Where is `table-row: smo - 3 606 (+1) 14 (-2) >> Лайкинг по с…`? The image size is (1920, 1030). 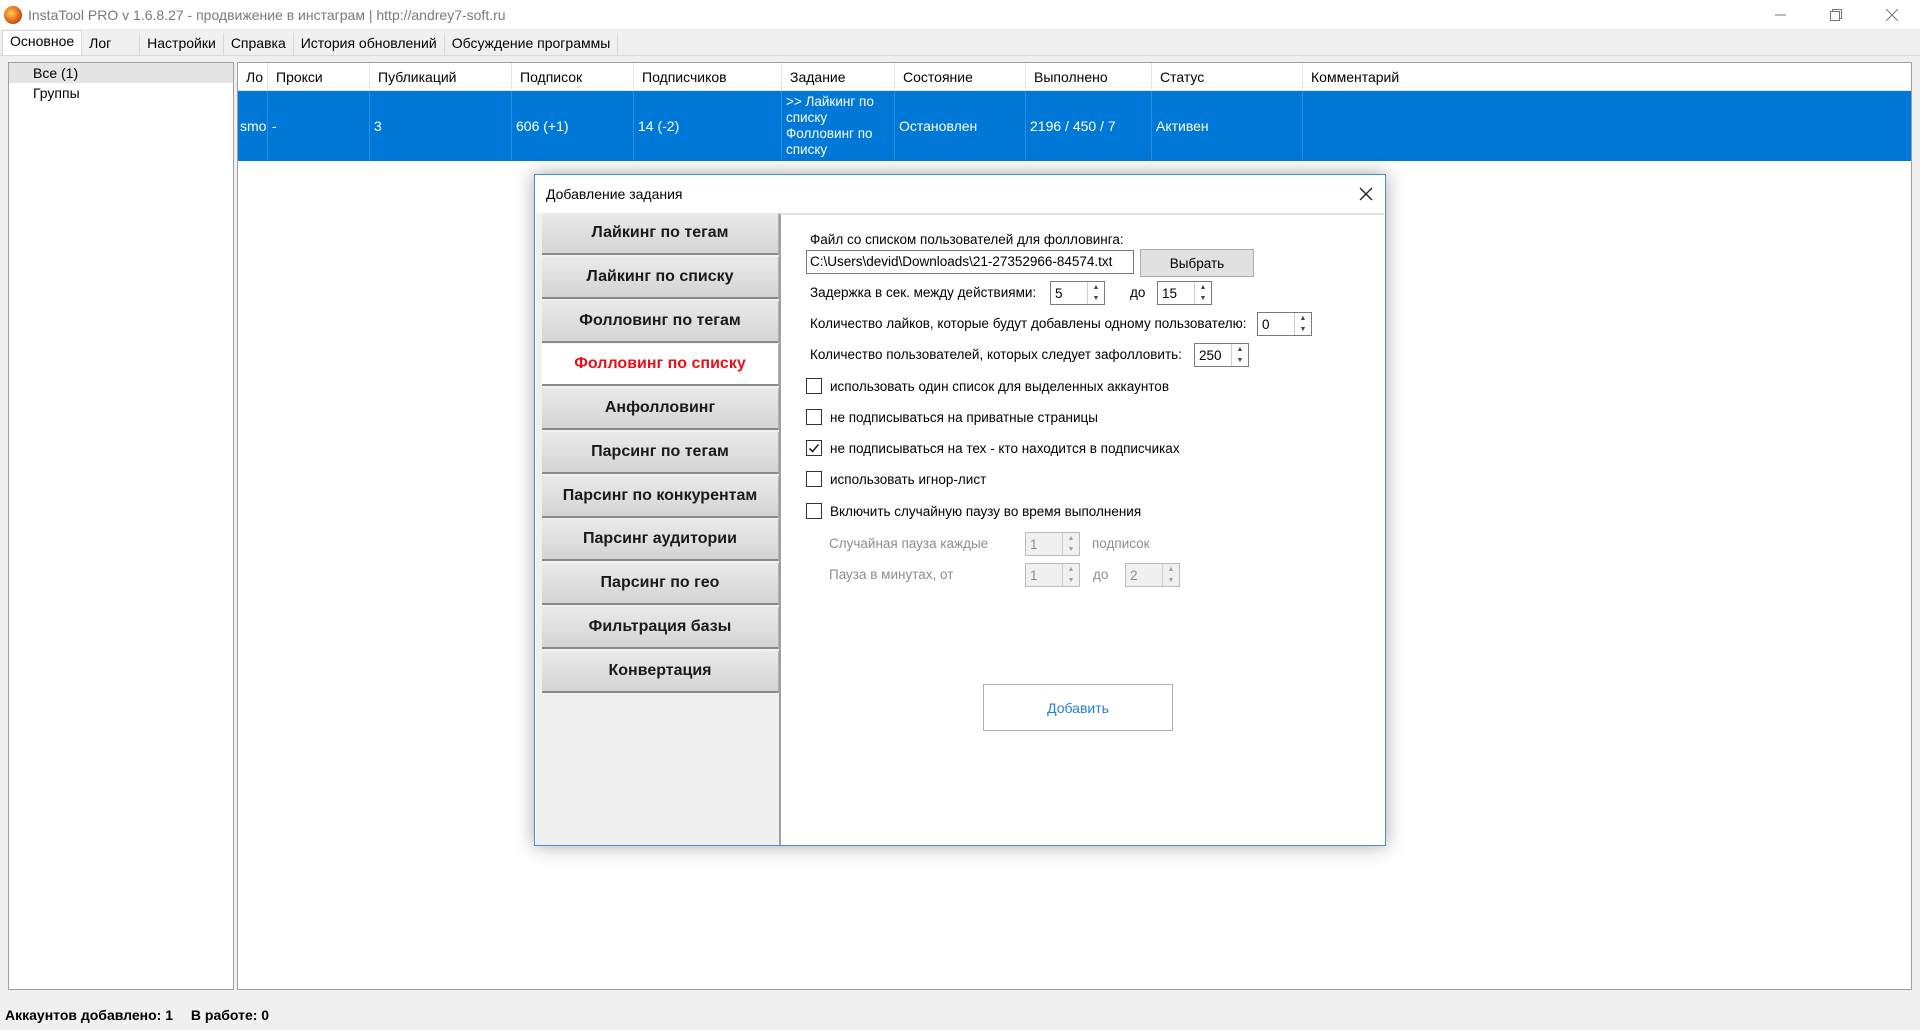
table-row: smo - 3 606 (+1) 14 (-2) >> Лайкинг по с… is located at coordinates (1074, 126).